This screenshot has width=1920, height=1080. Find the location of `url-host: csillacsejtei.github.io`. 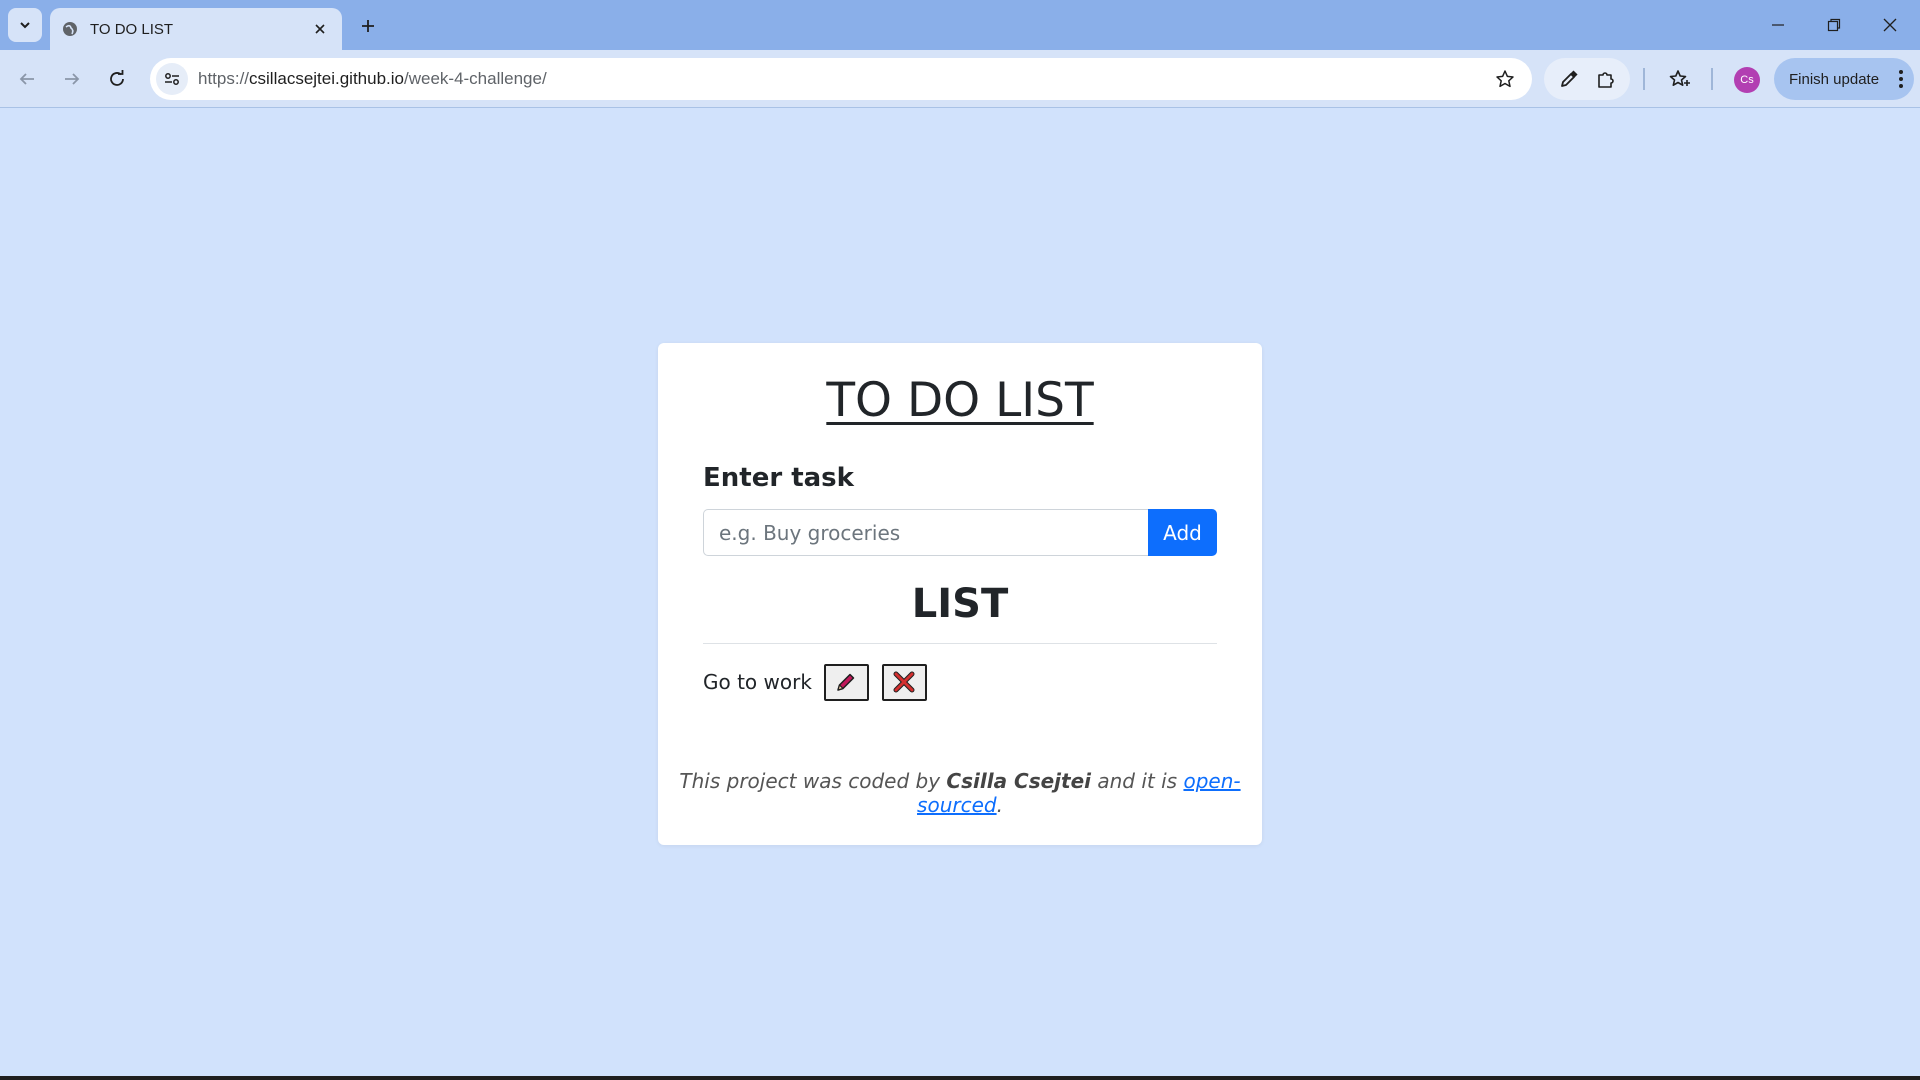

url-host: csillacsejtei.github.io is located at coordinates (326, 78).